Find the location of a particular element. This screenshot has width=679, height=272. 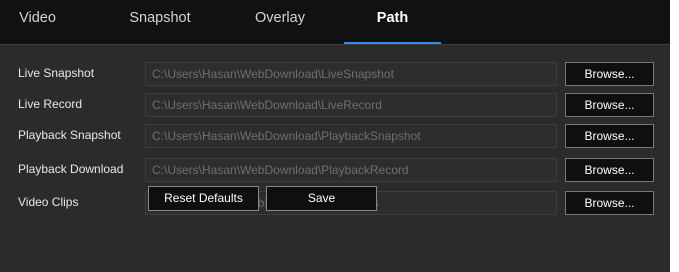

live-snapshot-path-field is located at coordinates (351, 74).